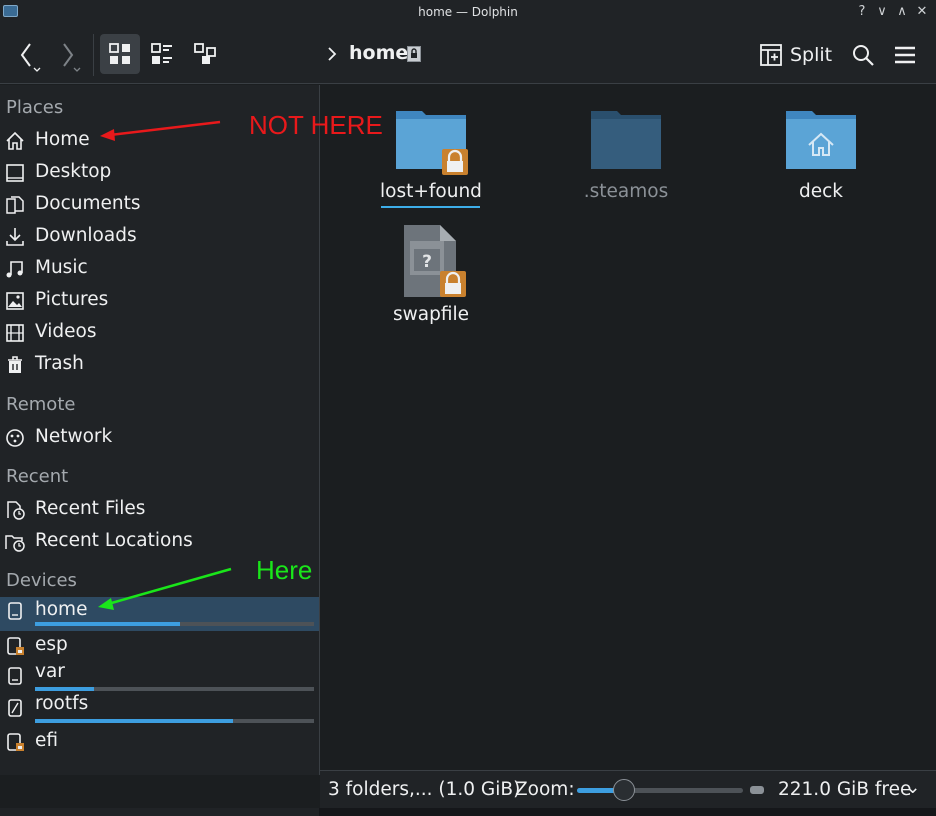  Describe the element at coordinates (922, 12) in the screenshot. I see `close-button: ✕` at that location.